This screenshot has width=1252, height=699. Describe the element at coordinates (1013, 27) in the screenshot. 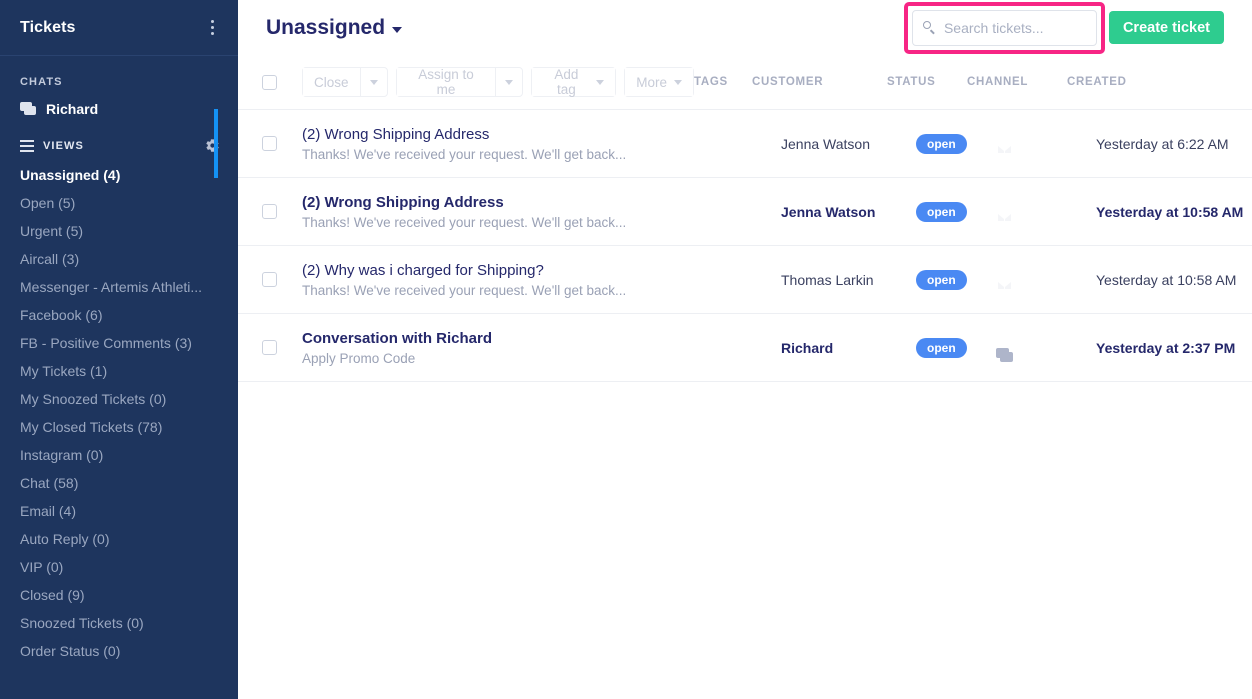

I see `search-input` at that location.